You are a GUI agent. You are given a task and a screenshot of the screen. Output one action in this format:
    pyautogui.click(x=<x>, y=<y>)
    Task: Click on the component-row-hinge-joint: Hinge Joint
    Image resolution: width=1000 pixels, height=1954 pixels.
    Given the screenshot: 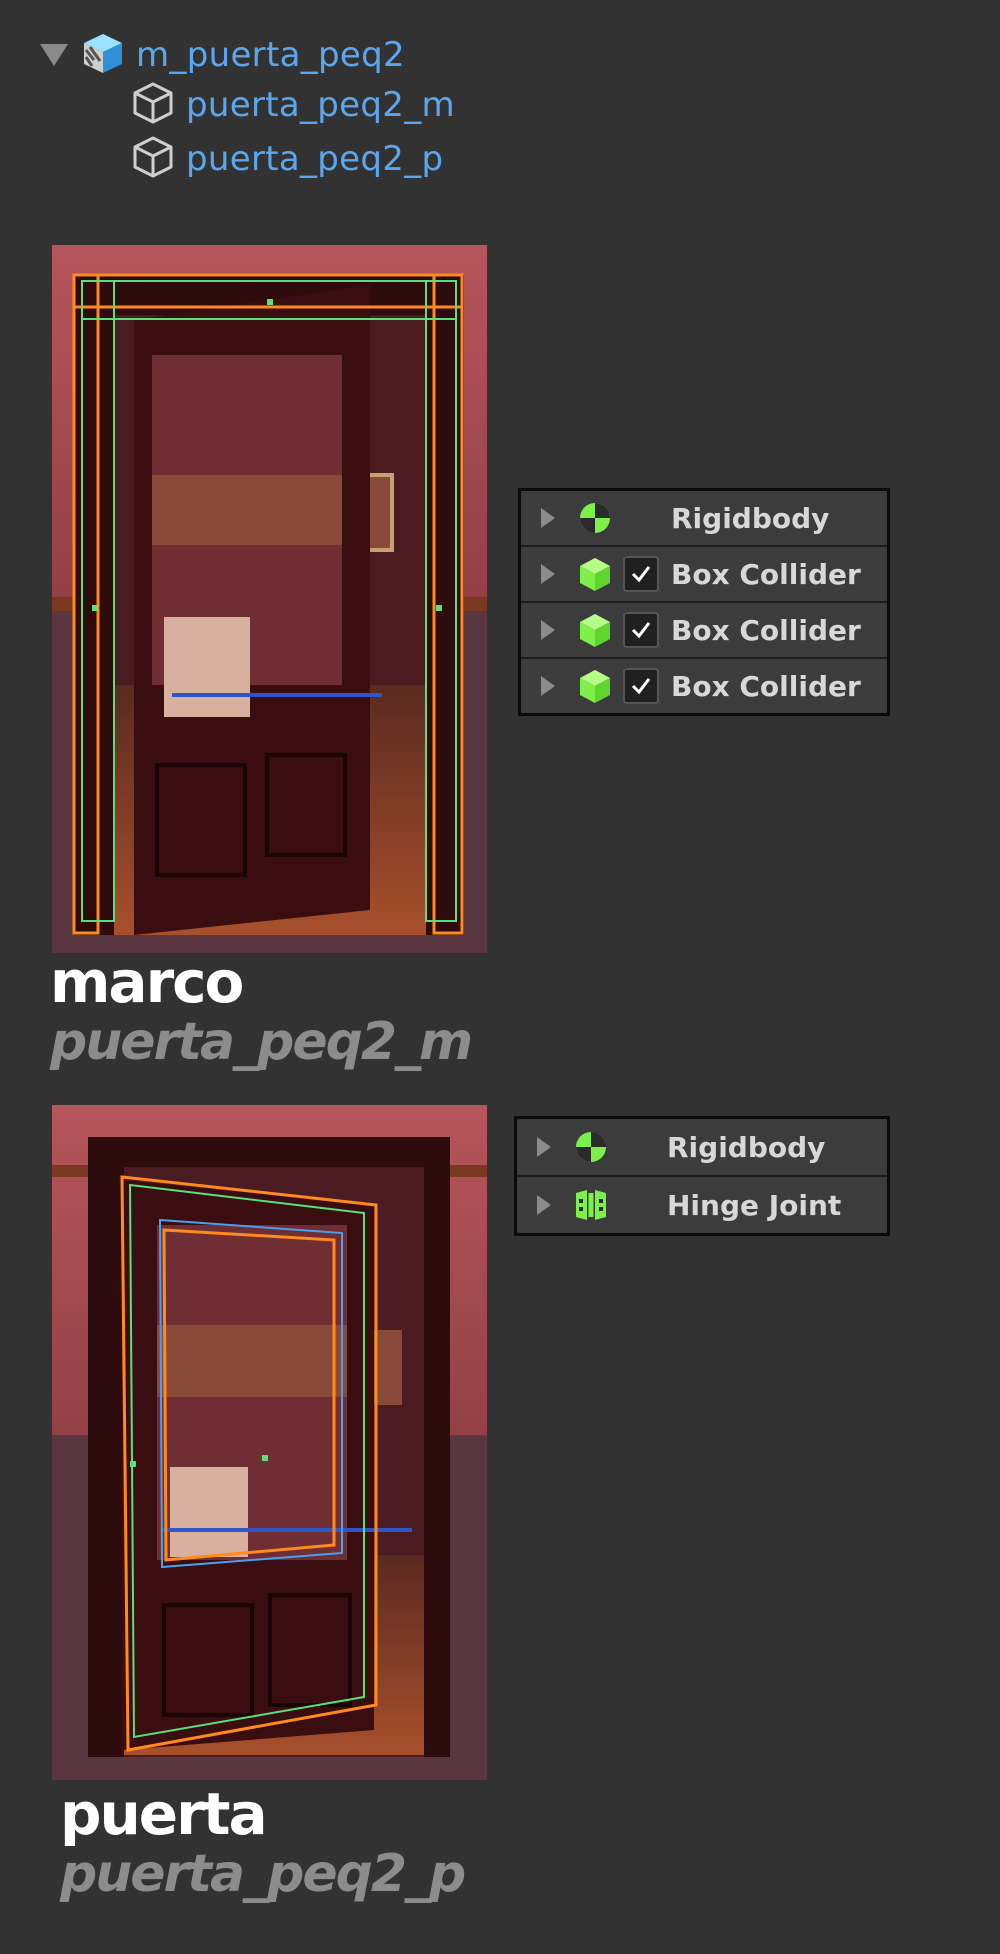 What is the action you would take?
    pyautogui.click(x=702, y=1205)
    